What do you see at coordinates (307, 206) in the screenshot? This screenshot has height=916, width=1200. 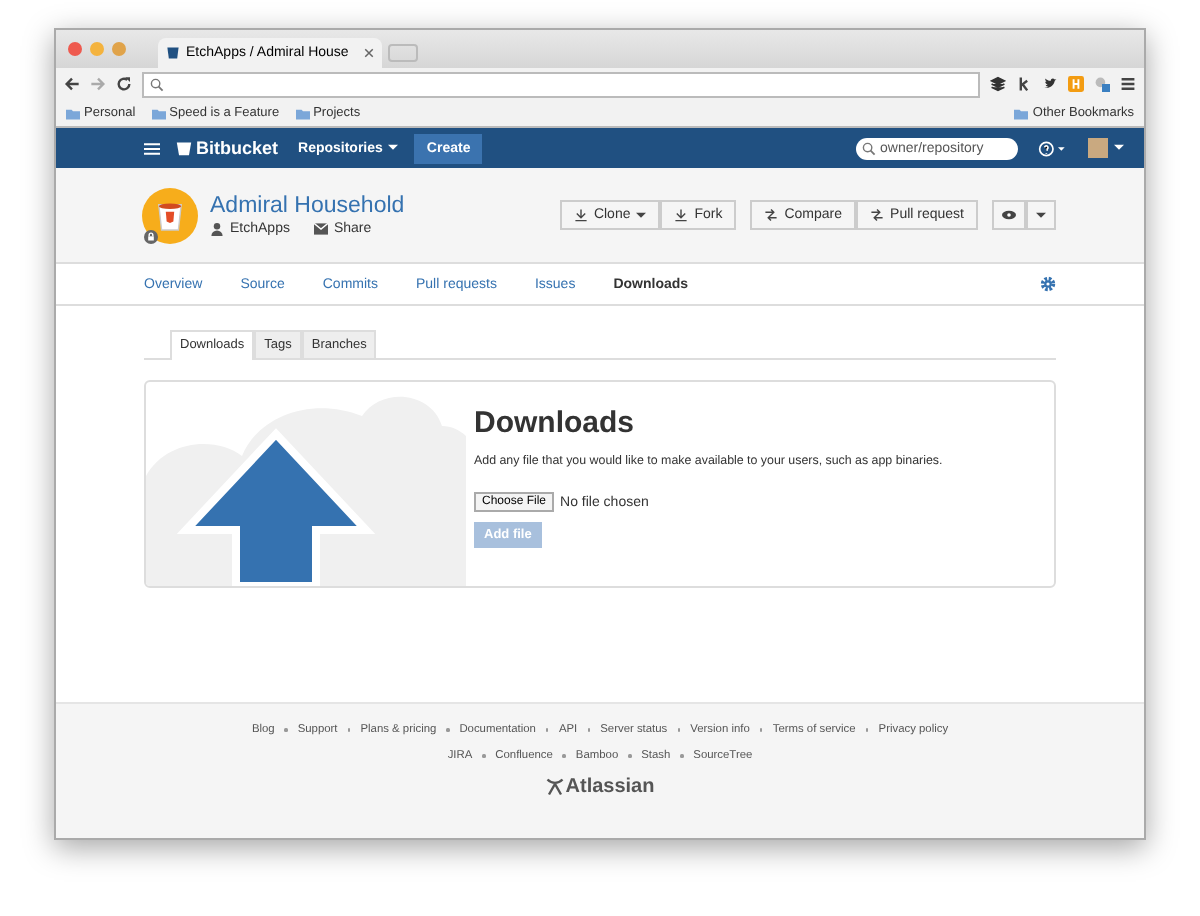 I see `repository-name: Admiral Household` at bounding box center [307, 206].